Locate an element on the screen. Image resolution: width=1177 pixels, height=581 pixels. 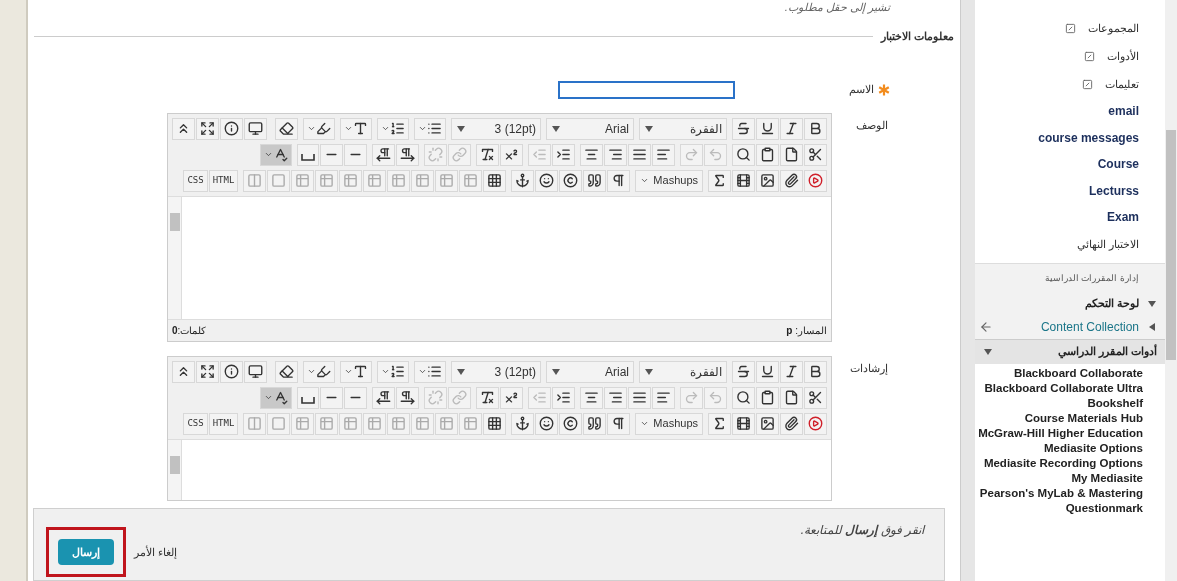
submit-button: إرسال is located at coordinates (86, 552).